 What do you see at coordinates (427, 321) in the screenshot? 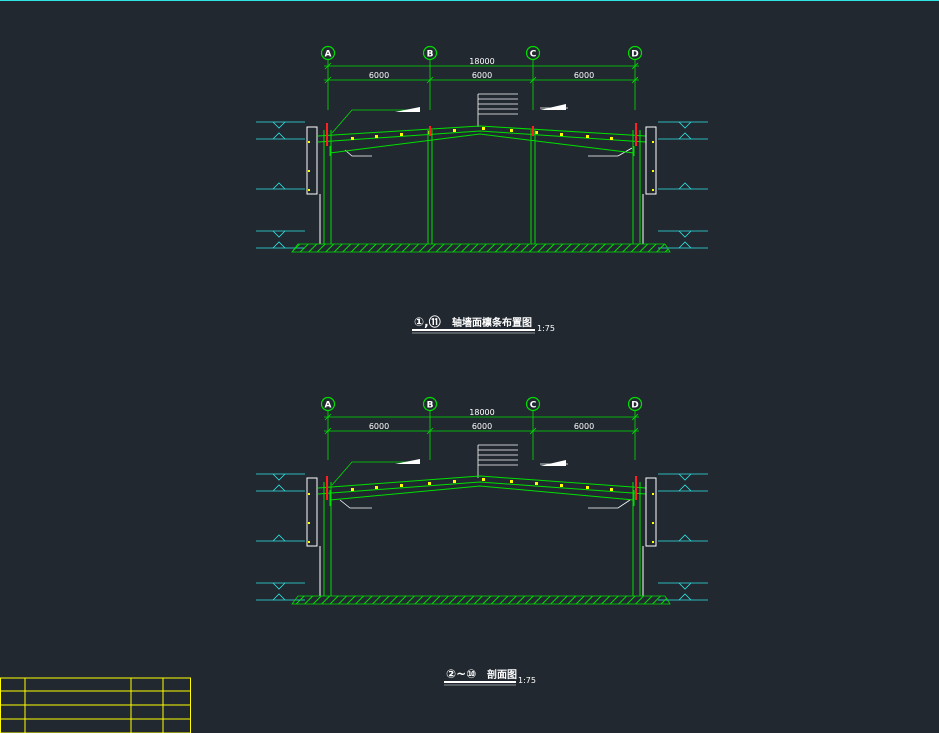
I see `title-symbols: ①,⑪` at bounding box center [427, 321].